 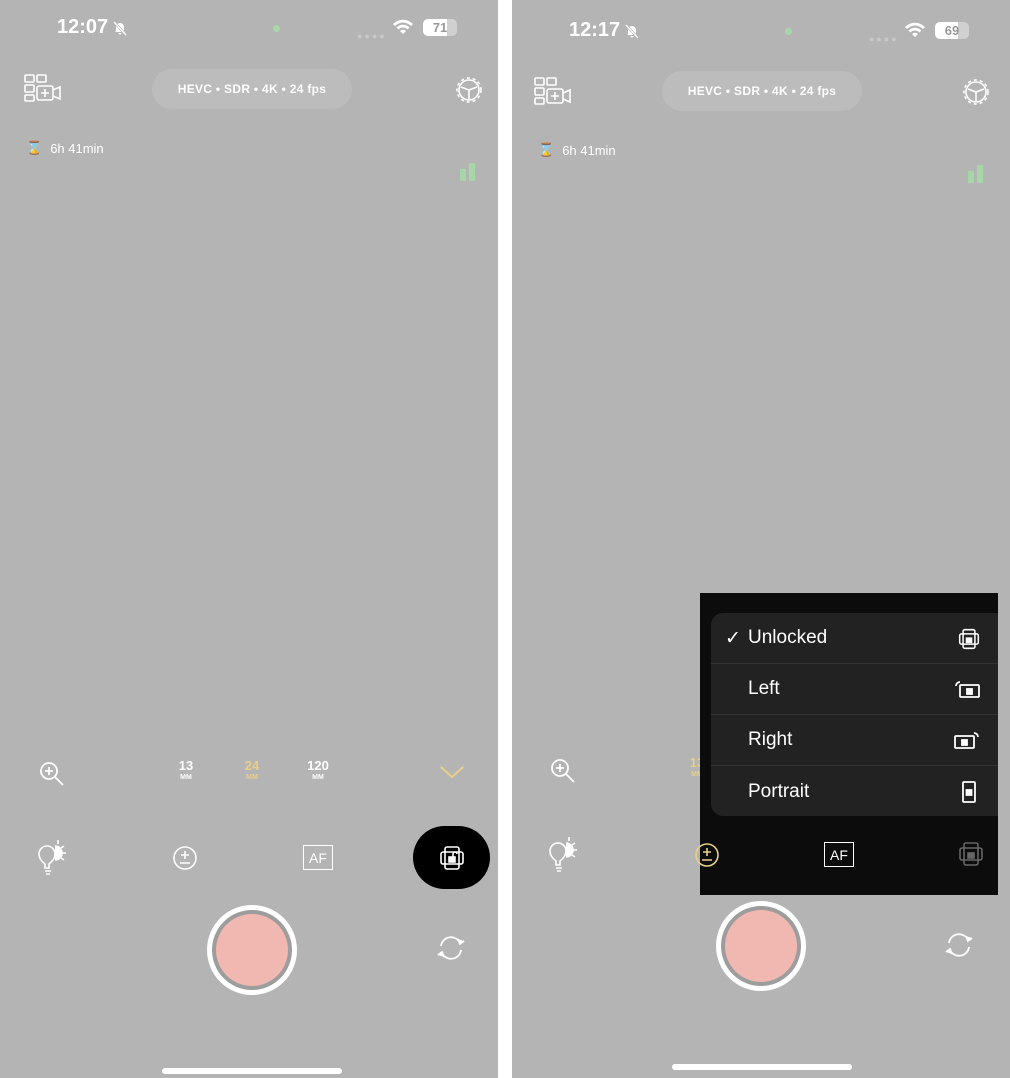 What do you see at coordinates (967, 689) in the screenshot?
I see `rotate-left-icon` at bounding box center [967, 689].